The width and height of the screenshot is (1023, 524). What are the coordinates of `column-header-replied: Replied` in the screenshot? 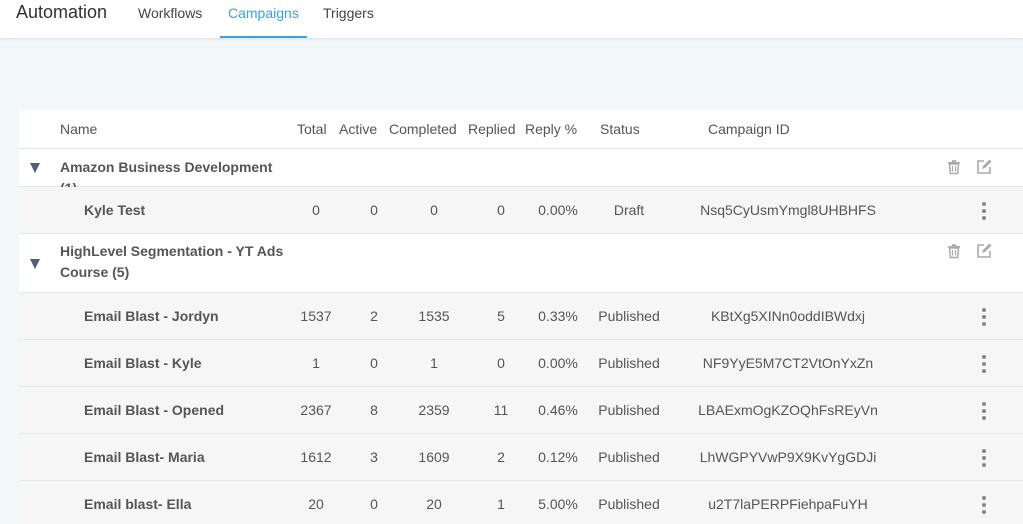 It's located at (491, 129).